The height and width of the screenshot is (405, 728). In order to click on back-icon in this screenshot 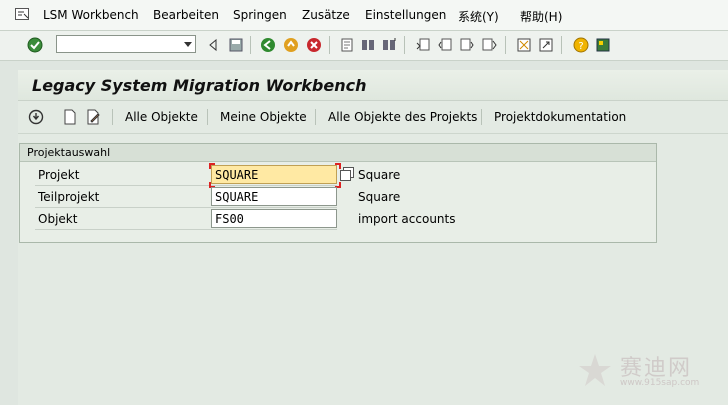, I will do `click(268, 45)`.